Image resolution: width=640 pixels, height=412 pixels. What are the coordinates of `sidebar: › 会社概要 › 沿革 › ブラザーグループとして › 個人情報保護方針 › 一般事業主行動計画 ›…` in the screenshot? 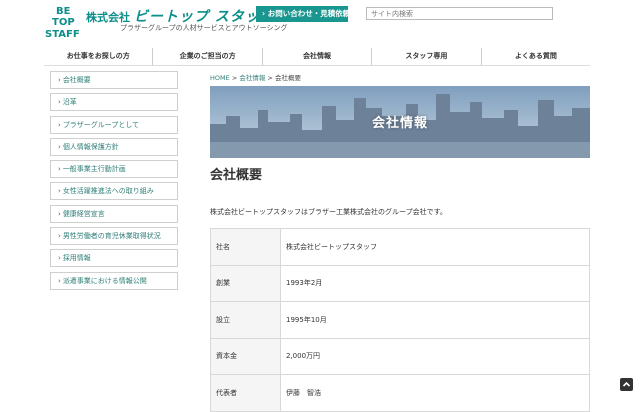 It's located at (114, 182).